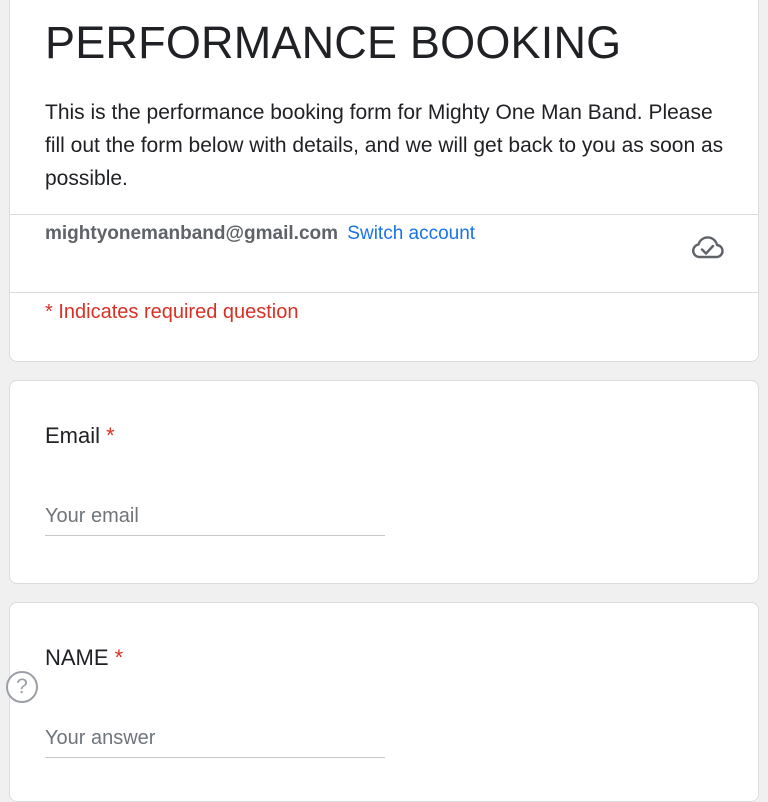  Describe the element at coordinates (22, 687) in the screenshot. I see `help-icon: ?` at that location.